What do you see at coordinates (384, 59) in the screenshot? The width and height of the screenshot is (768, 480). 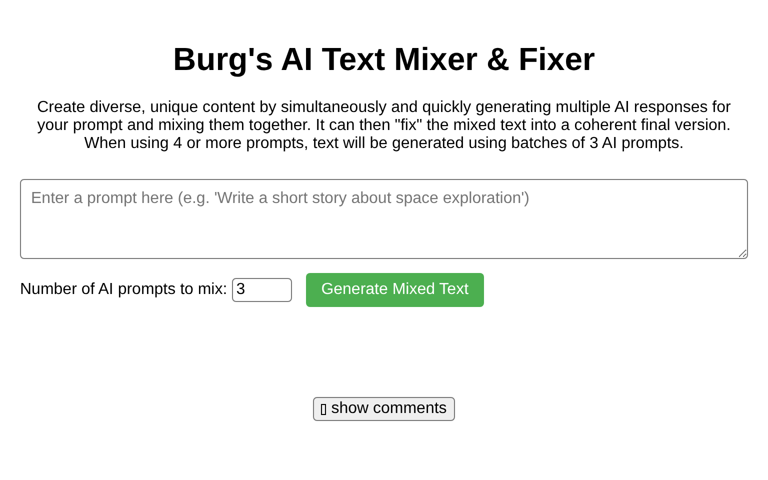 I see `page-title: Burg's AI Text Mixer & Fixer` at bounding box center [384, 59].